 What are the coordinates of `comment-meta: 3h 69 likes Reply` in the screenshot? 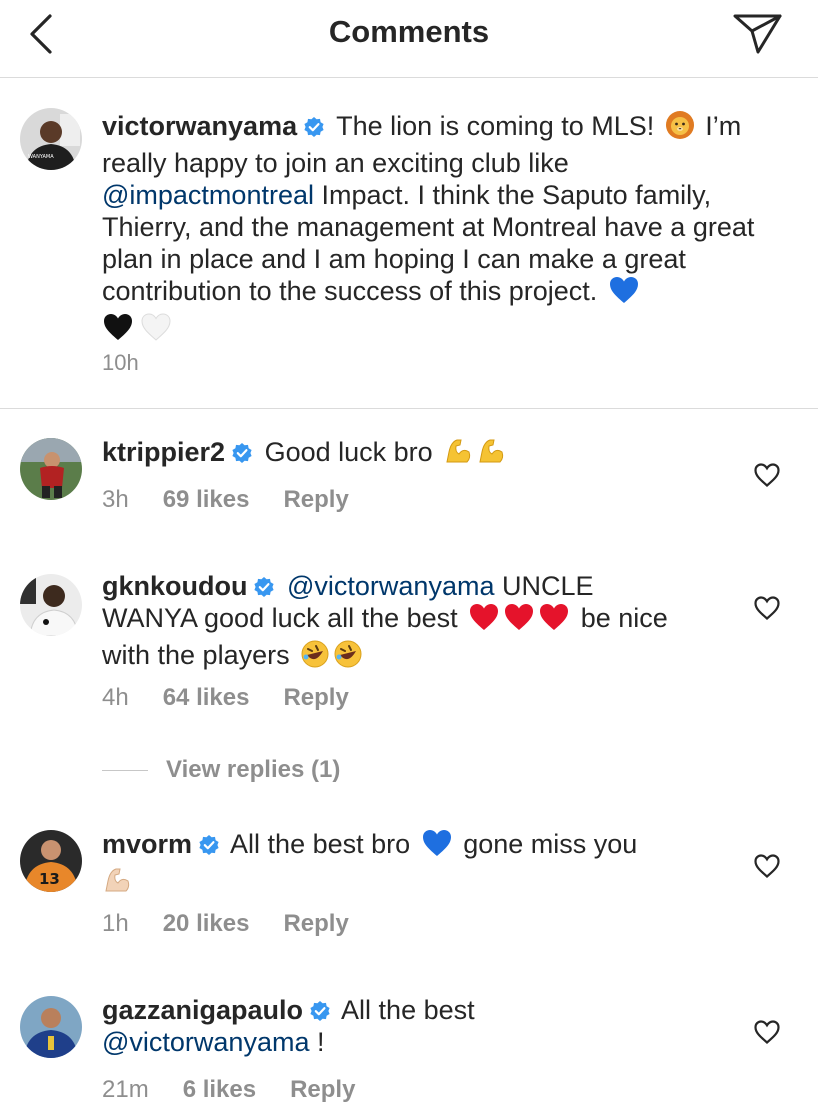 It's located at (225, 500).